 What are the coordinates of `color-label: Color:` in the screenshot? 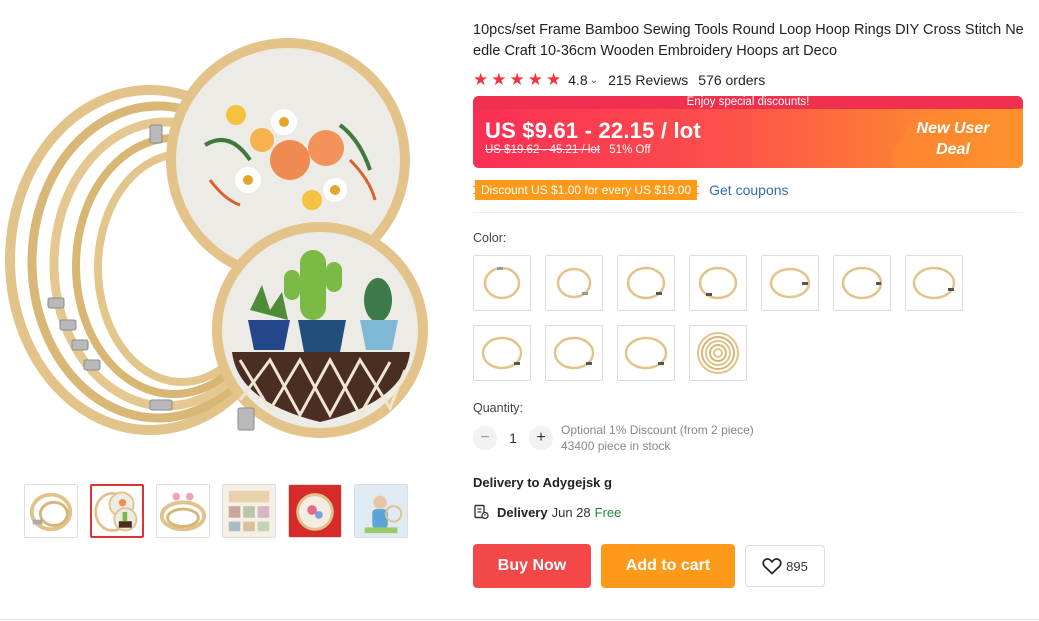 It's located at (490, 238).